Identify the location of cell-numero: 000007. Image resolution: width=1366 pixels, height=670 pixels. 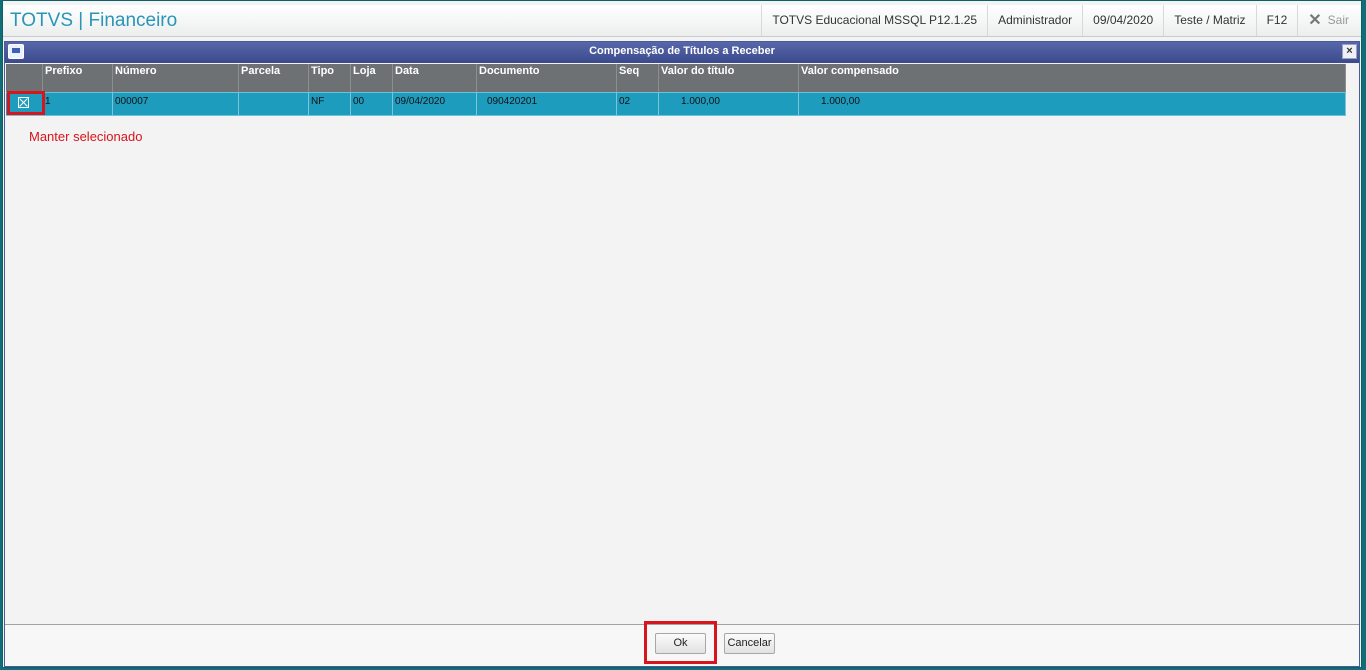
(176, 104).